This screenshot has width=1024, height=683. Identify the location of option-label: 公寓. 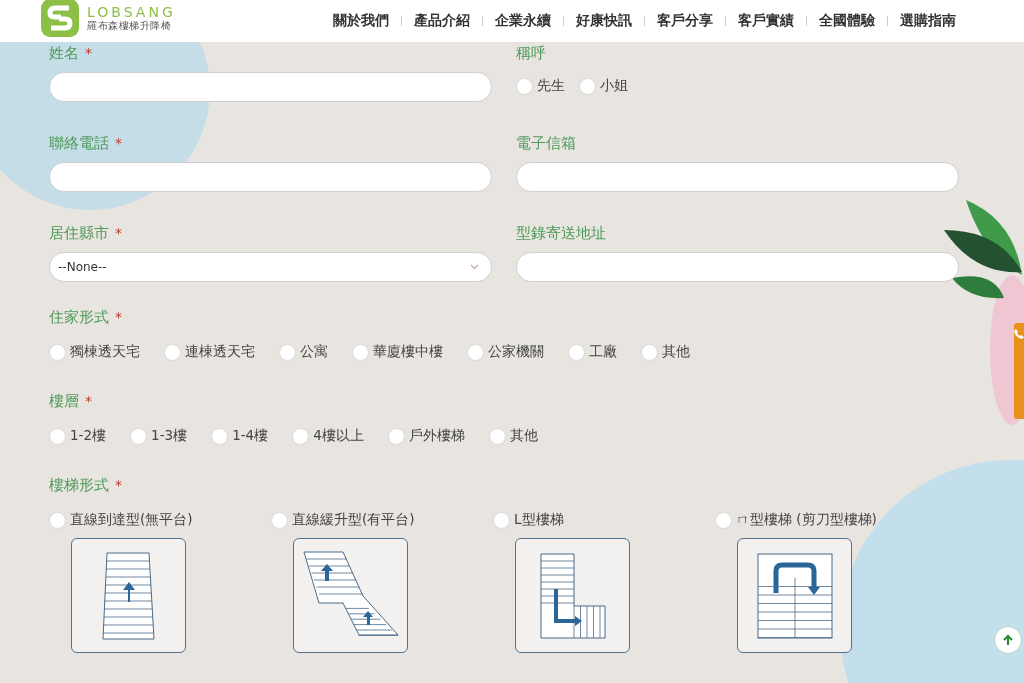
(314, 352).